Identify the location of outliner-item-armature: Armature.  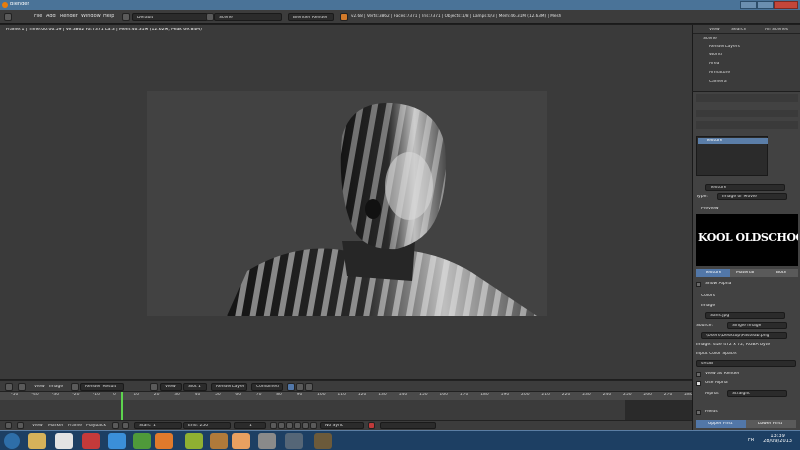
(719, 73).